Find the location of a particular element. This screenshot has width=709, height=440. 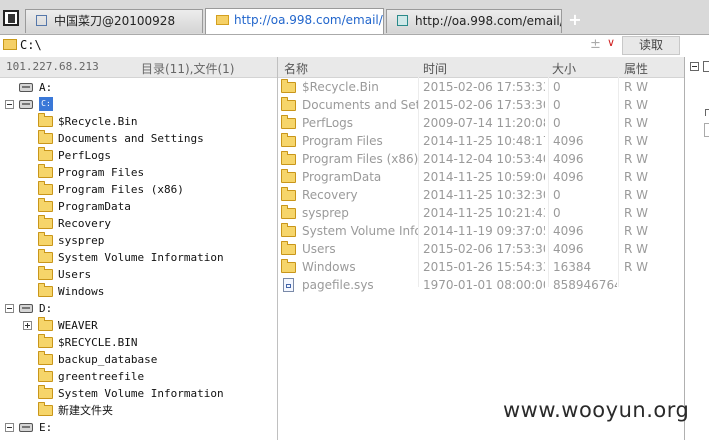

tree-label: greentreefile is located at coordinates (101, 376).